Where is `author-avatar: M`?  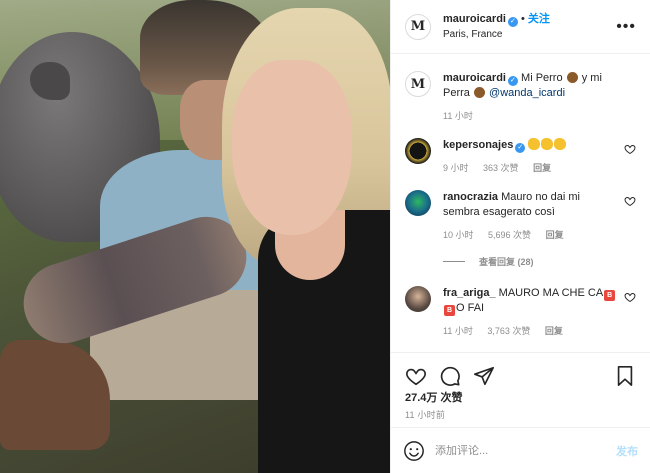
author-avatar: M is located at coordinates (418, 26).